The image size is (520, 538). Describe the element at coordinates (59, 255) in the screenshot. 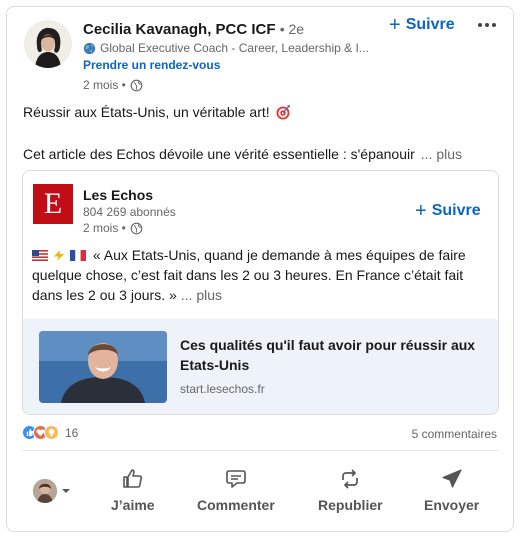

I see `lightning-icon` at that location.